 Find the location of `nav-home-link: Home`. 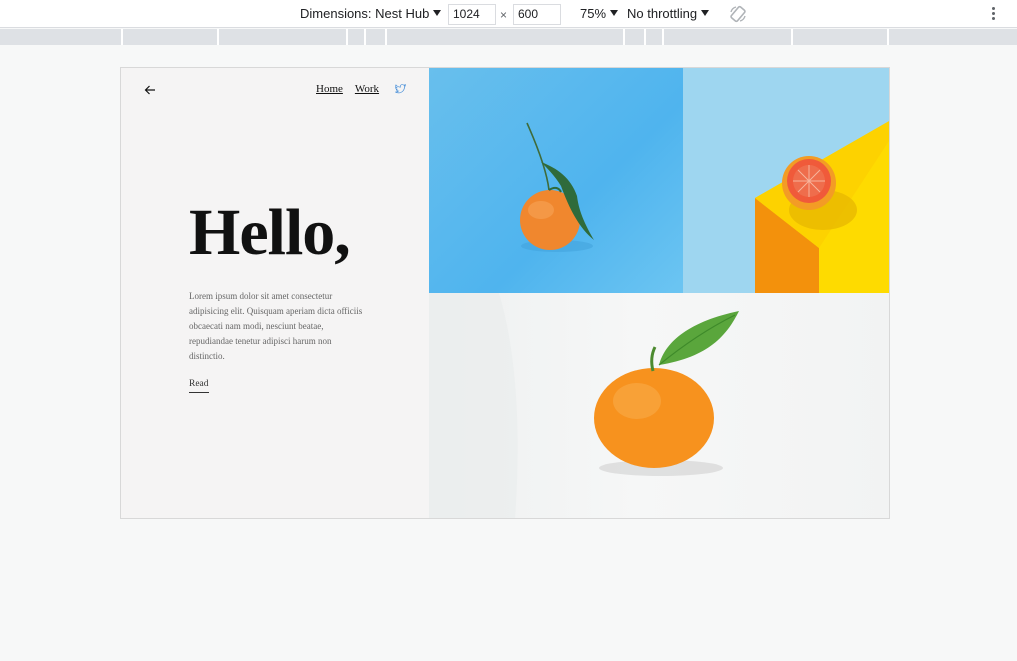

nav-home-link: Home is located at coordinates (329, 89).